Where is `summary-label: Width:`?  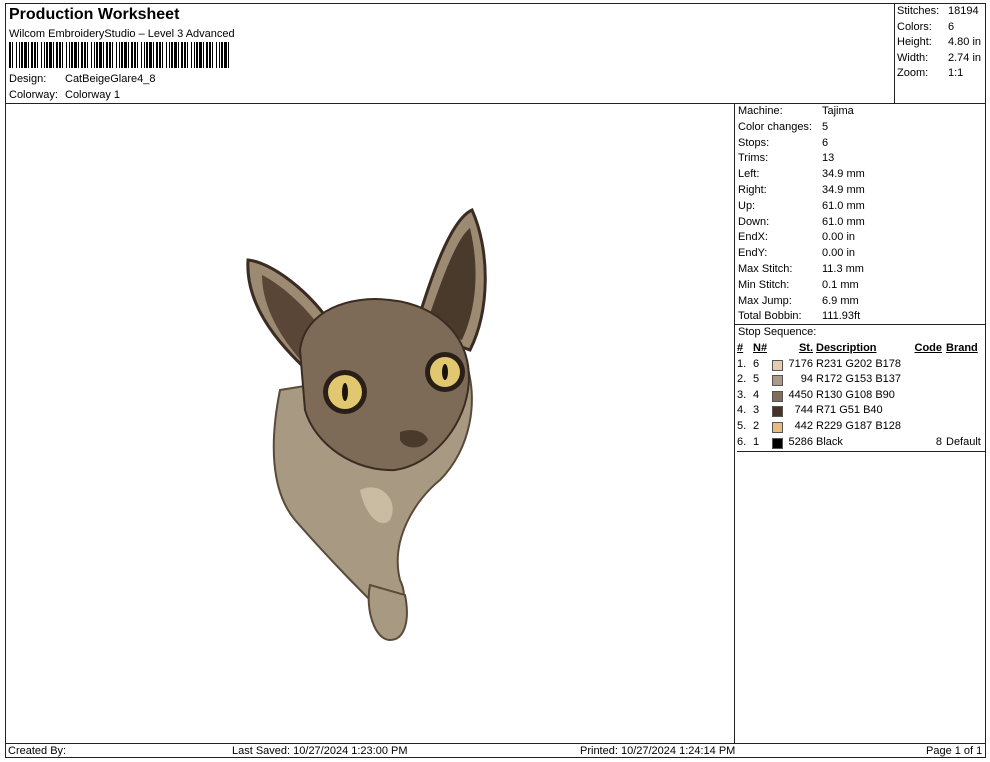 summary-label: Width: is located at coordinates (913, 57).